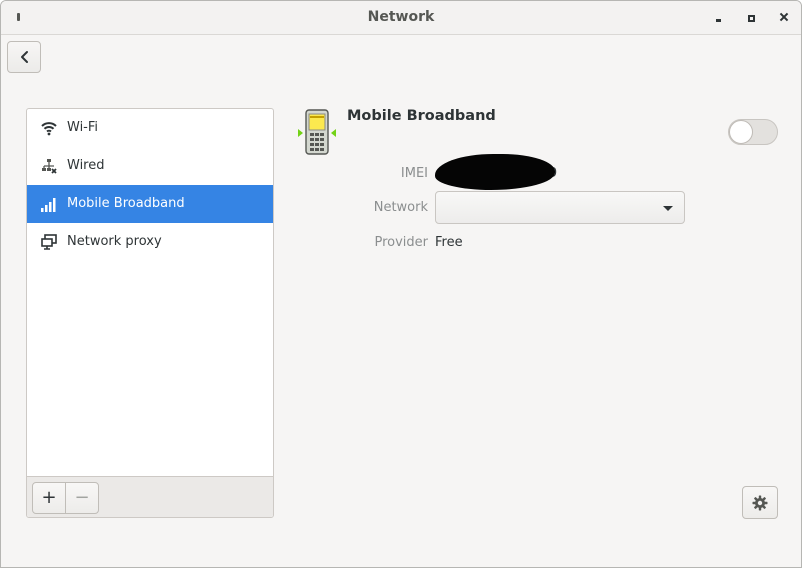 The width and height of the screenshot is (802, 568). I want to click on toggle-knob, so click(741, 132).